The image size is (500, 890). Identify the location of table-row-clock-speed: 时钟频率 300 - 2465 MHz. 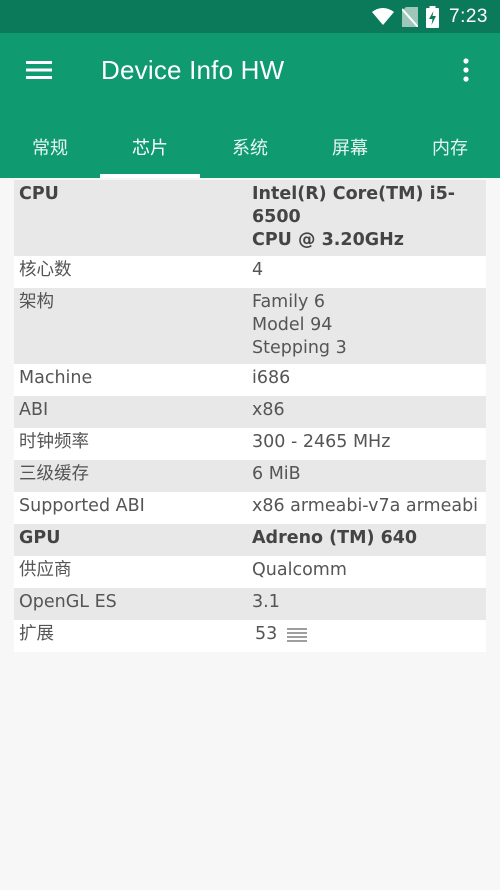
(250, 444).